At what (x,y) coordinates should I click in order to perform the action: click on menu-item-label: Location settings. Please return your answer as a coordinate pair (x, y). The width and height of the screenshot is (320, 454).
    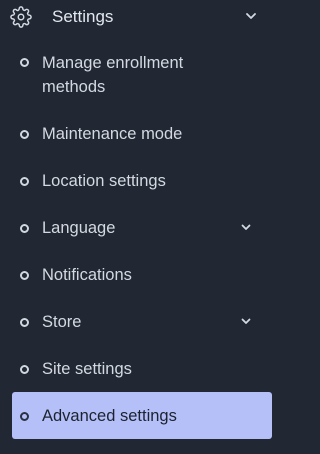
    Looking at the image, I should click on (104, 181).